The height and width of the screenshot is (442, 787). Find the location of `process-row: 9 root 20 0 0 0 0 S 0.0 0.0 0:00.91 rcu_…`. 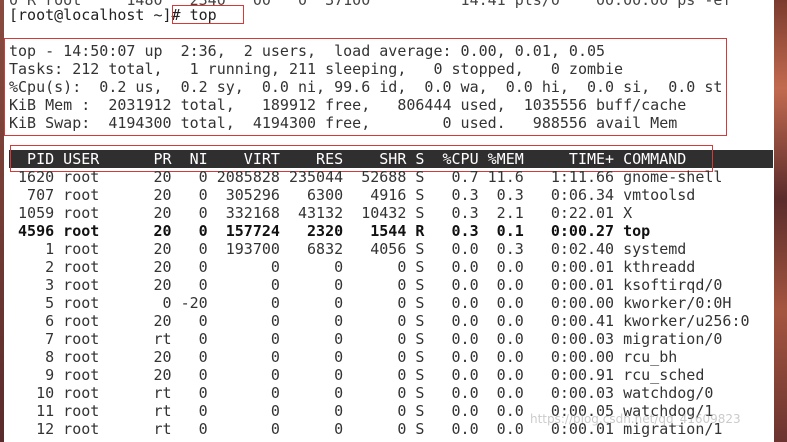

process-row: 9 root 20 0 0 0 0 S 0.0 0.0 0:00.91 rcu_… is located at coordinates (357, 375).